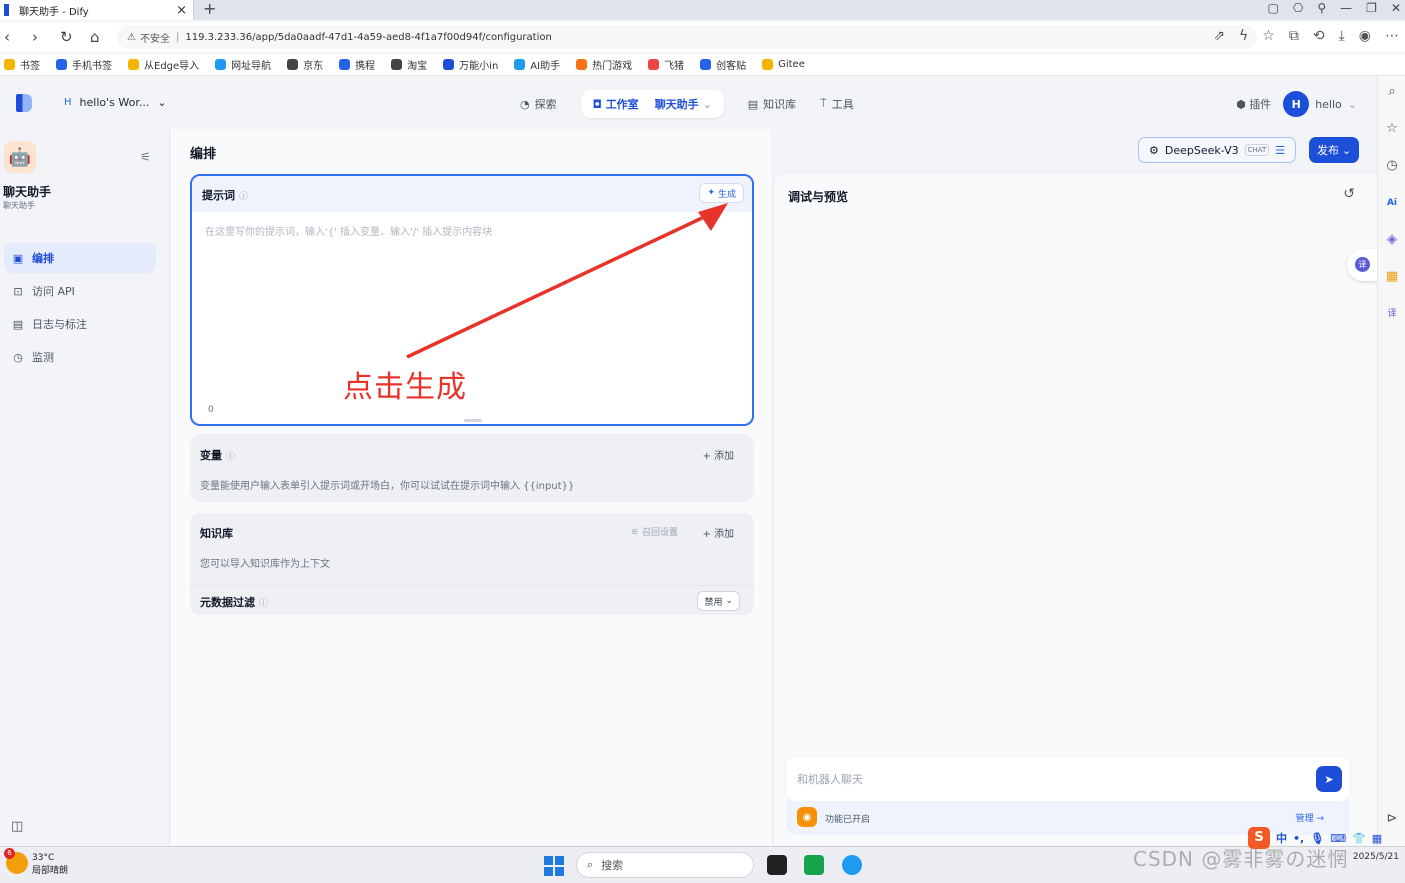  Describe the element at coordinates (718, 454) in the screenshot. I see `add-variable-button: + 添加` at that location.